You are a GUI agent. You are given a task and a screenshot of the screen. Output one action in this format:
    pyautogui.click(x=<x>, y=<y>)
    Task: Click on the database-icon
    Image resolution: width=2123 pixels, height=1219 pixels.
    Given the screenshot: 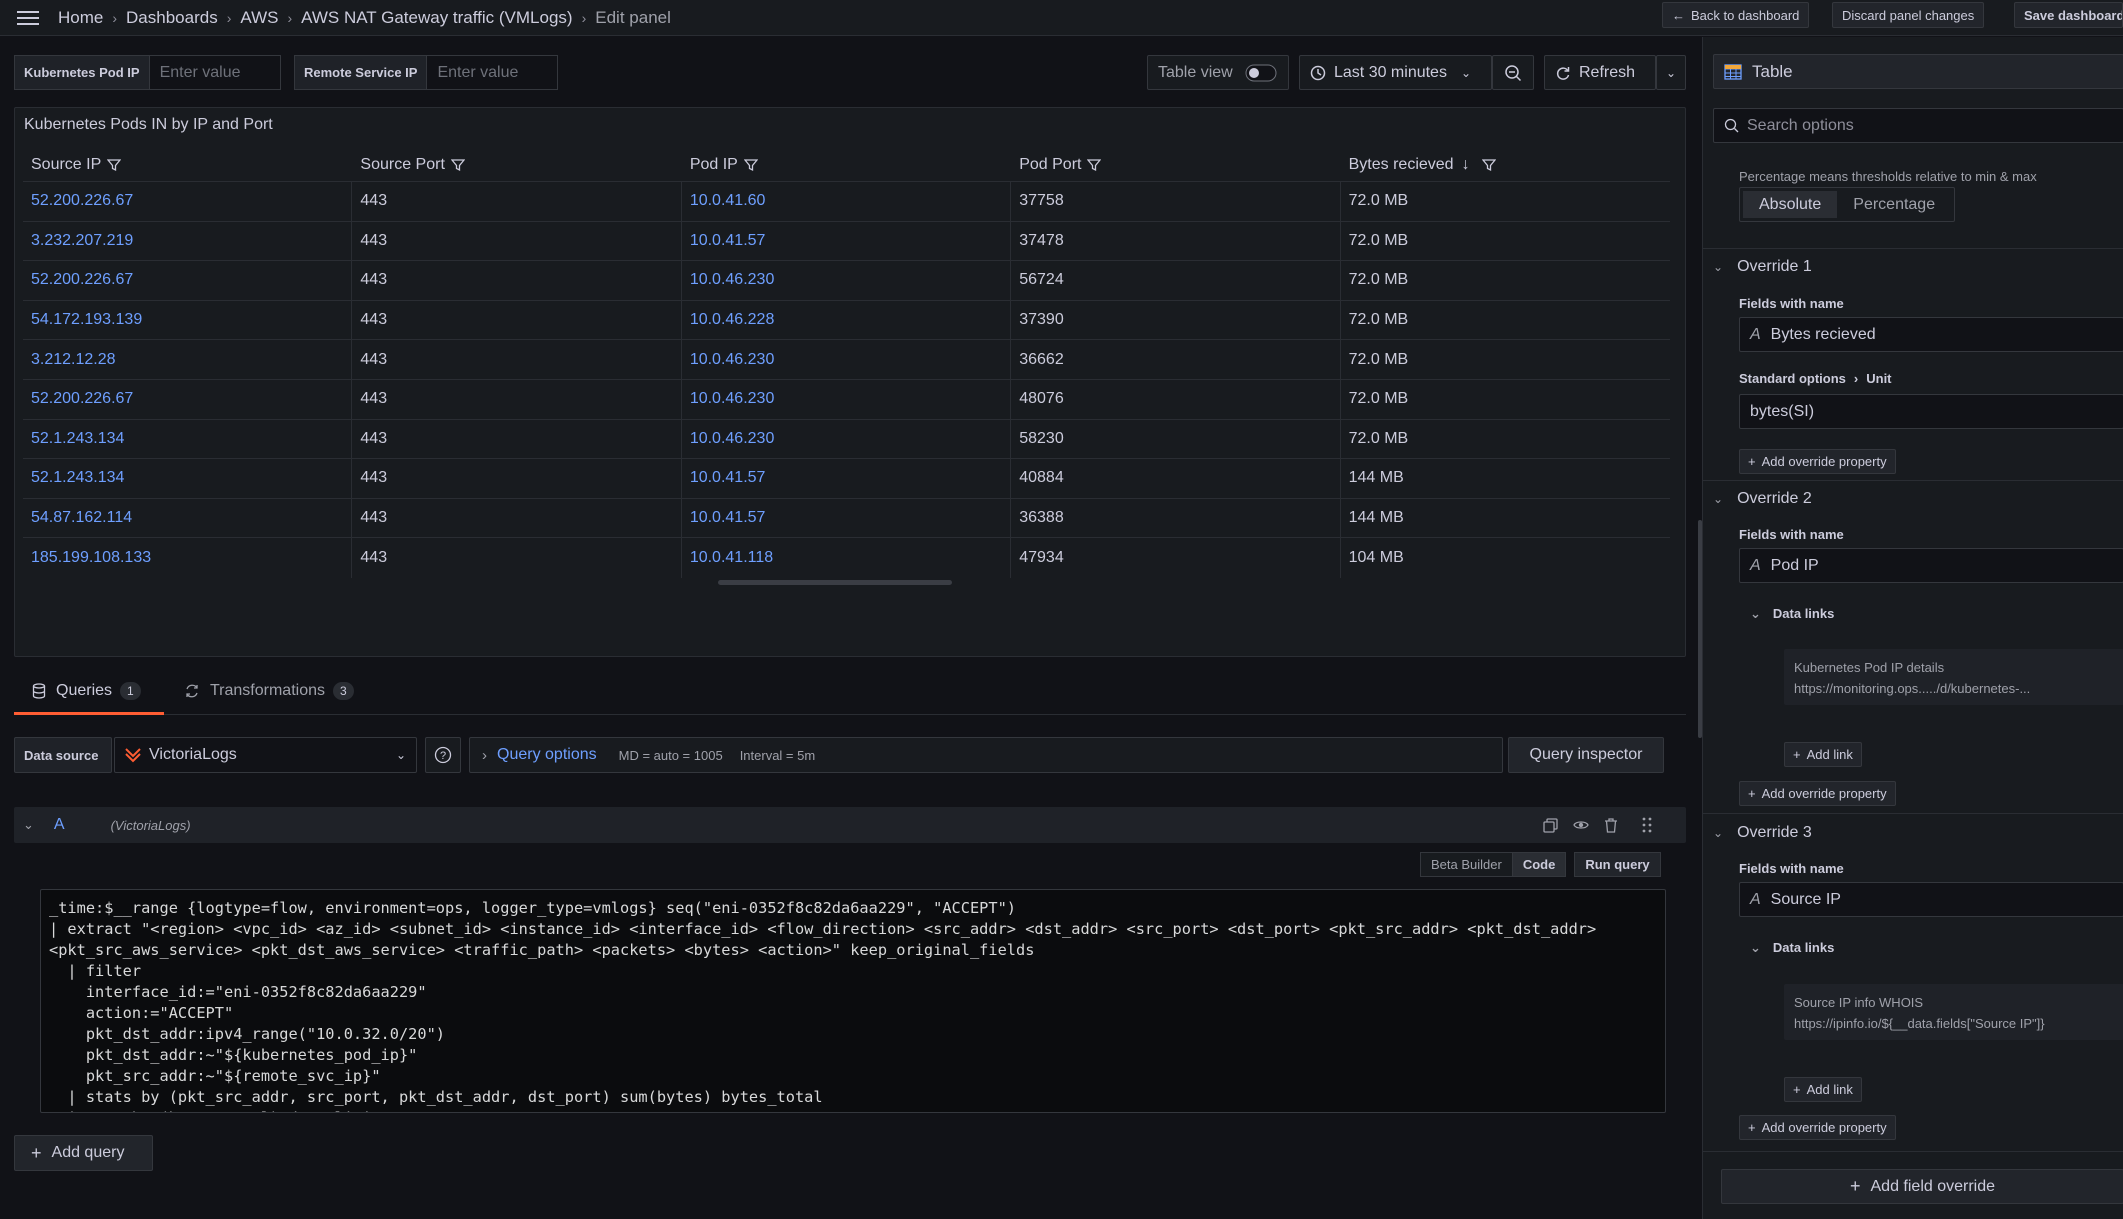 What is the action you would take?
    pyautogui.click(x=39, y=691)
    